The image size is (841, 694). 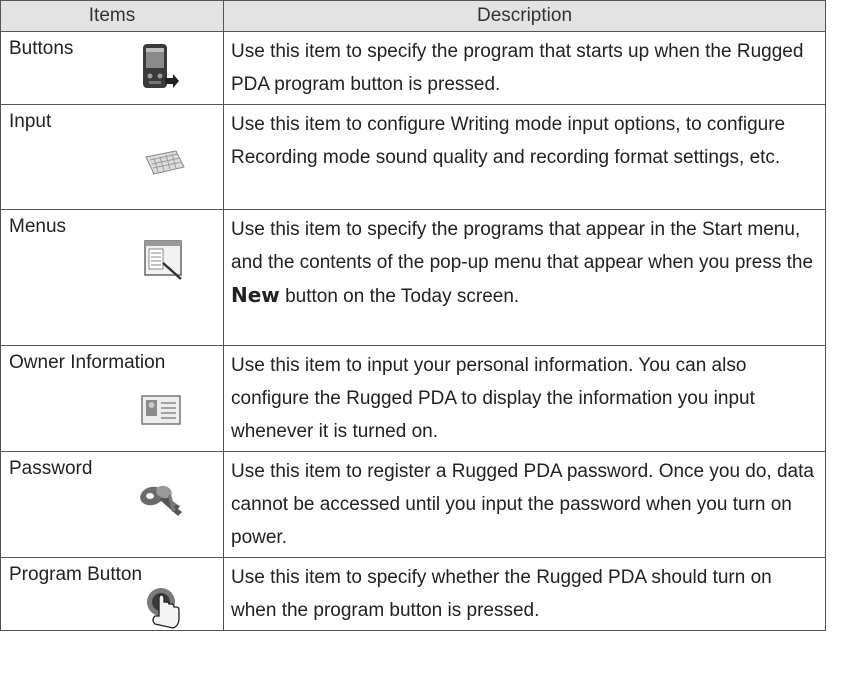 I want to click on keyboard-icon, so click(x=165, y=165).